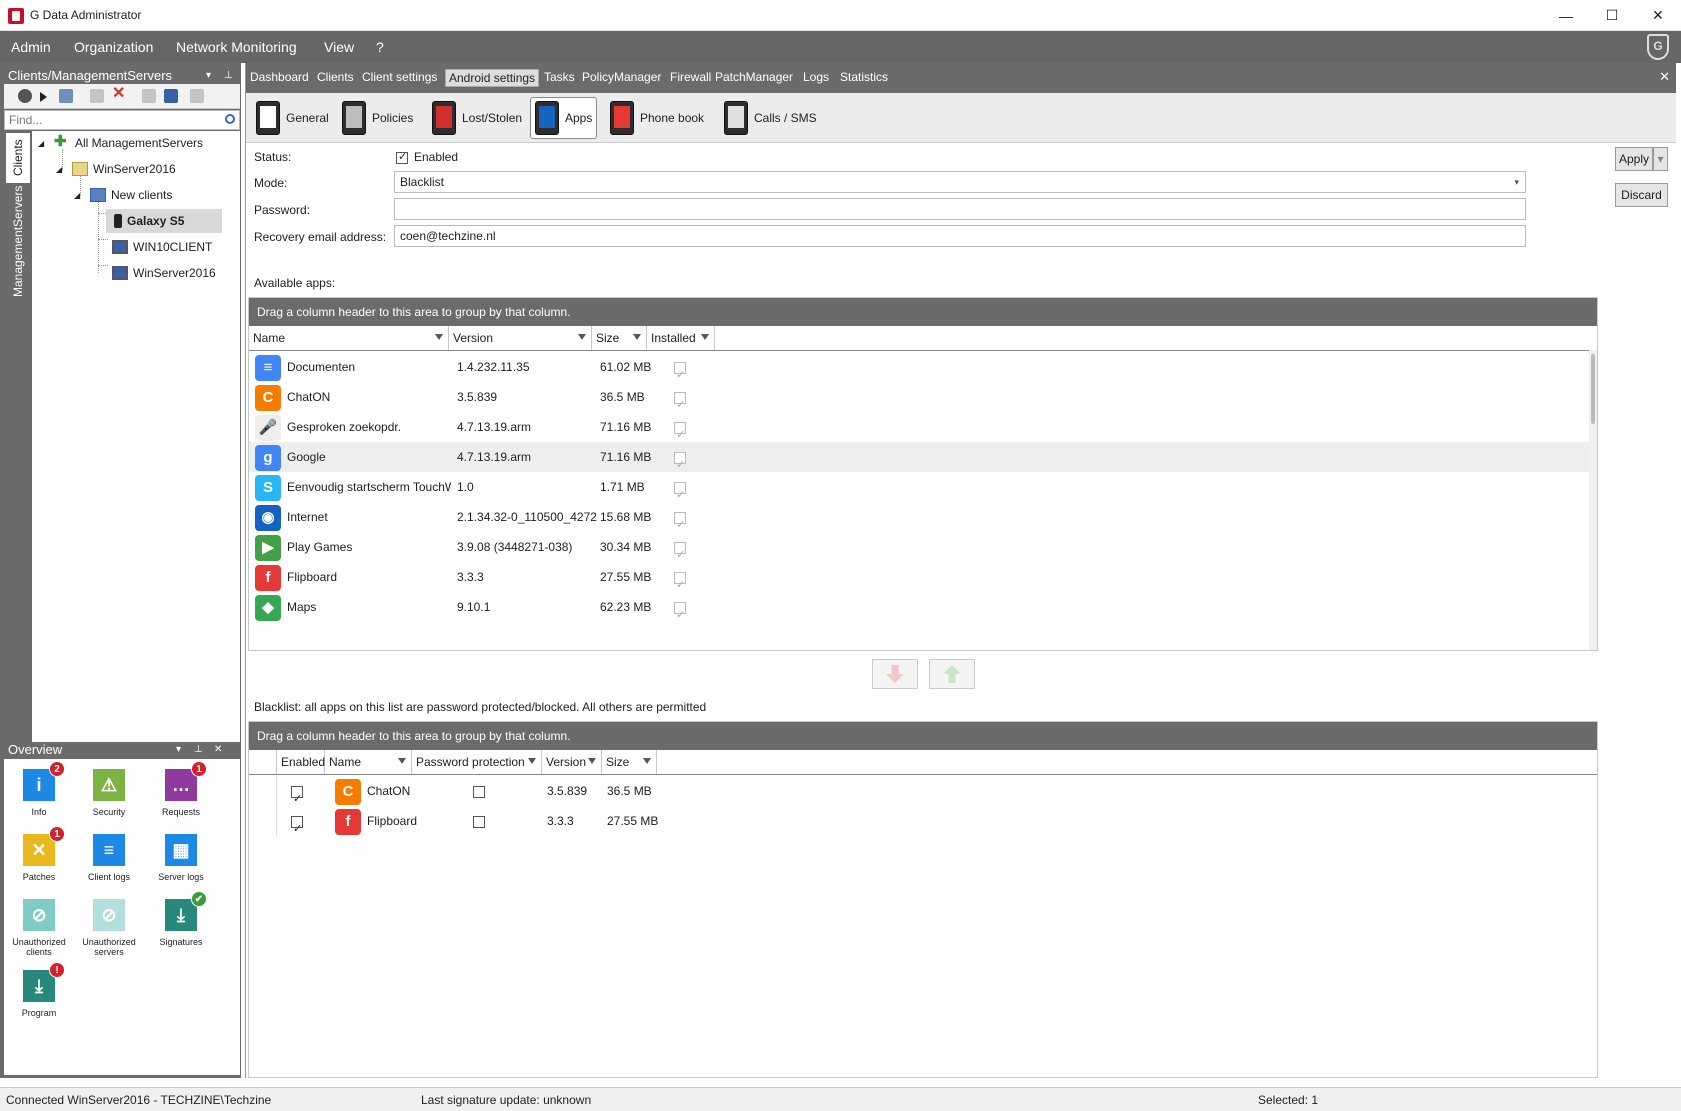 This screenshot has width=1681, height=1111. I want to click on overview-client-logs: ≡ Client logs, so click(109, 858).